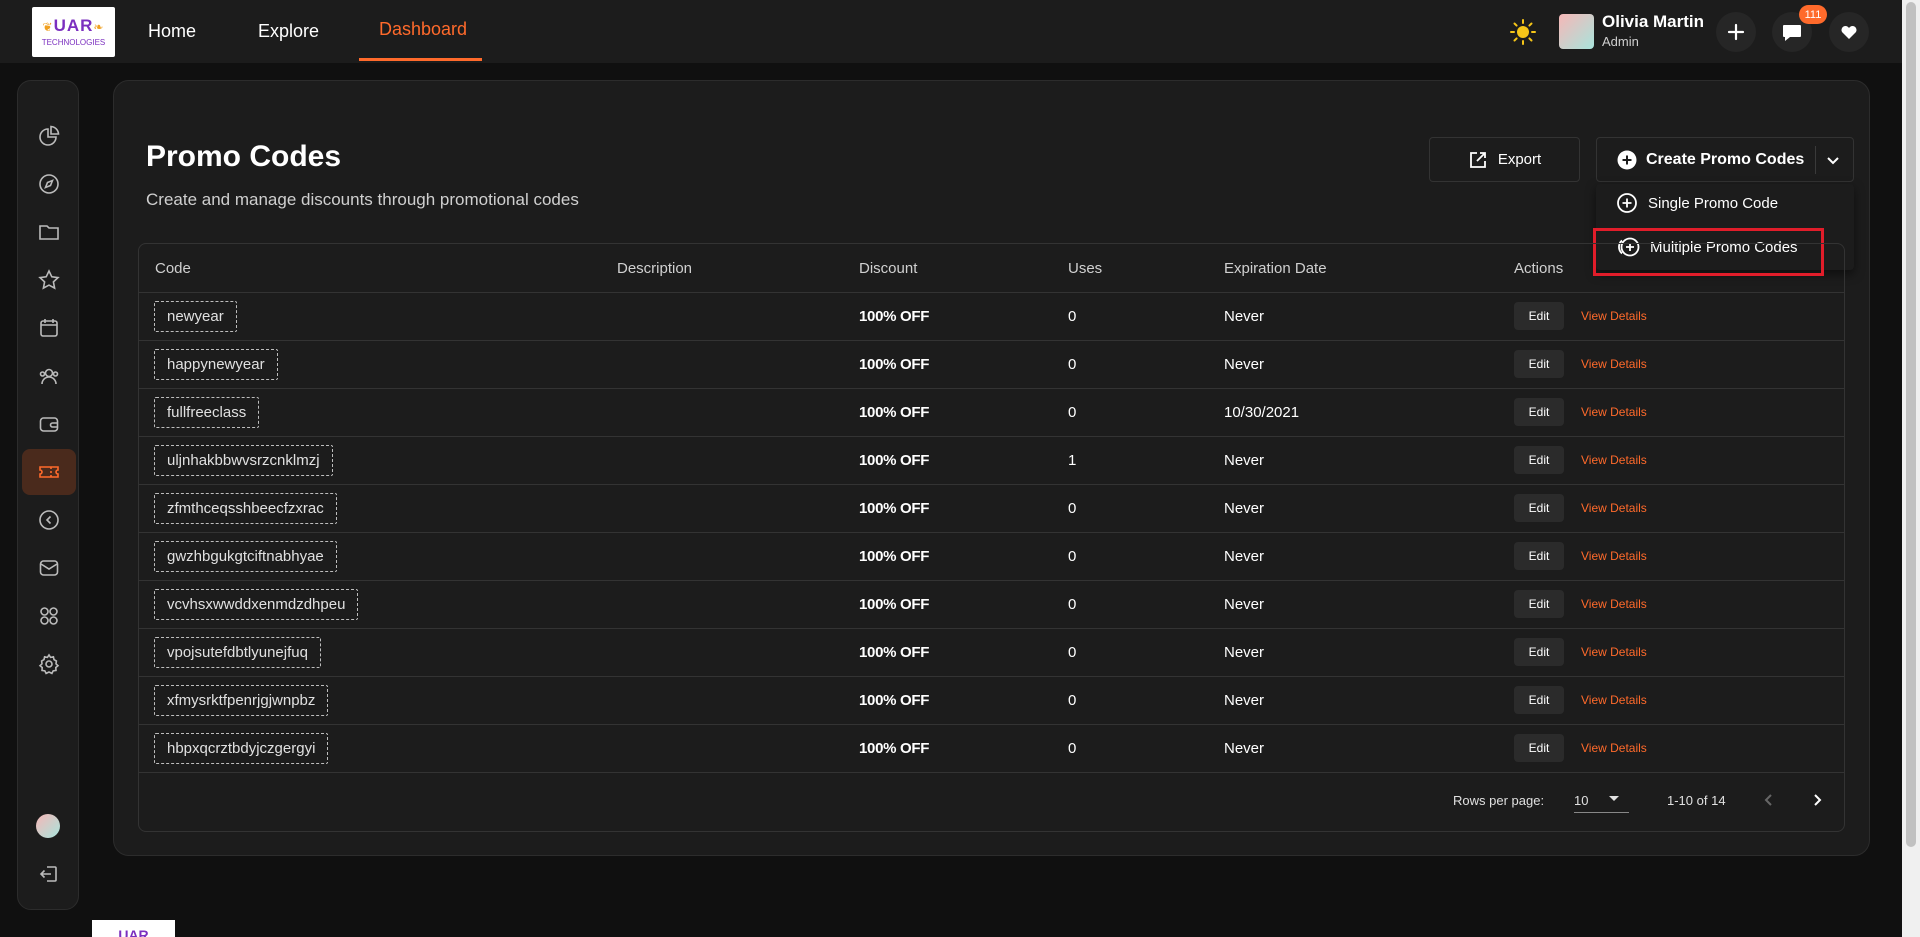 The width and height of the screenshot is (1920, 937). What do you see at coordinates (1792, 33) in the screenshot?
I see `chat-bubble-icon` at bounding box center [1792, 33].